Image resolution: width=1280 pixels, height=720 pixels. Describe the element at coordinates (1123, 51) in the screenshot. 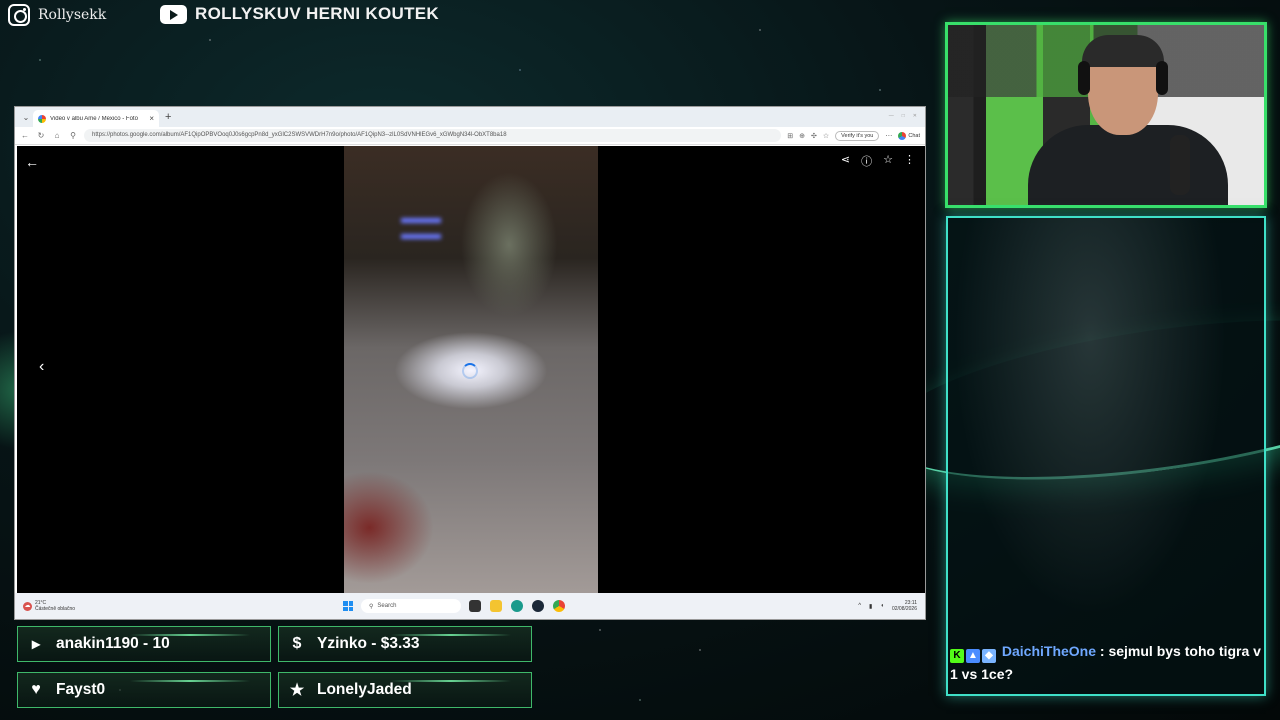

I see `streamer-cap` at that location.